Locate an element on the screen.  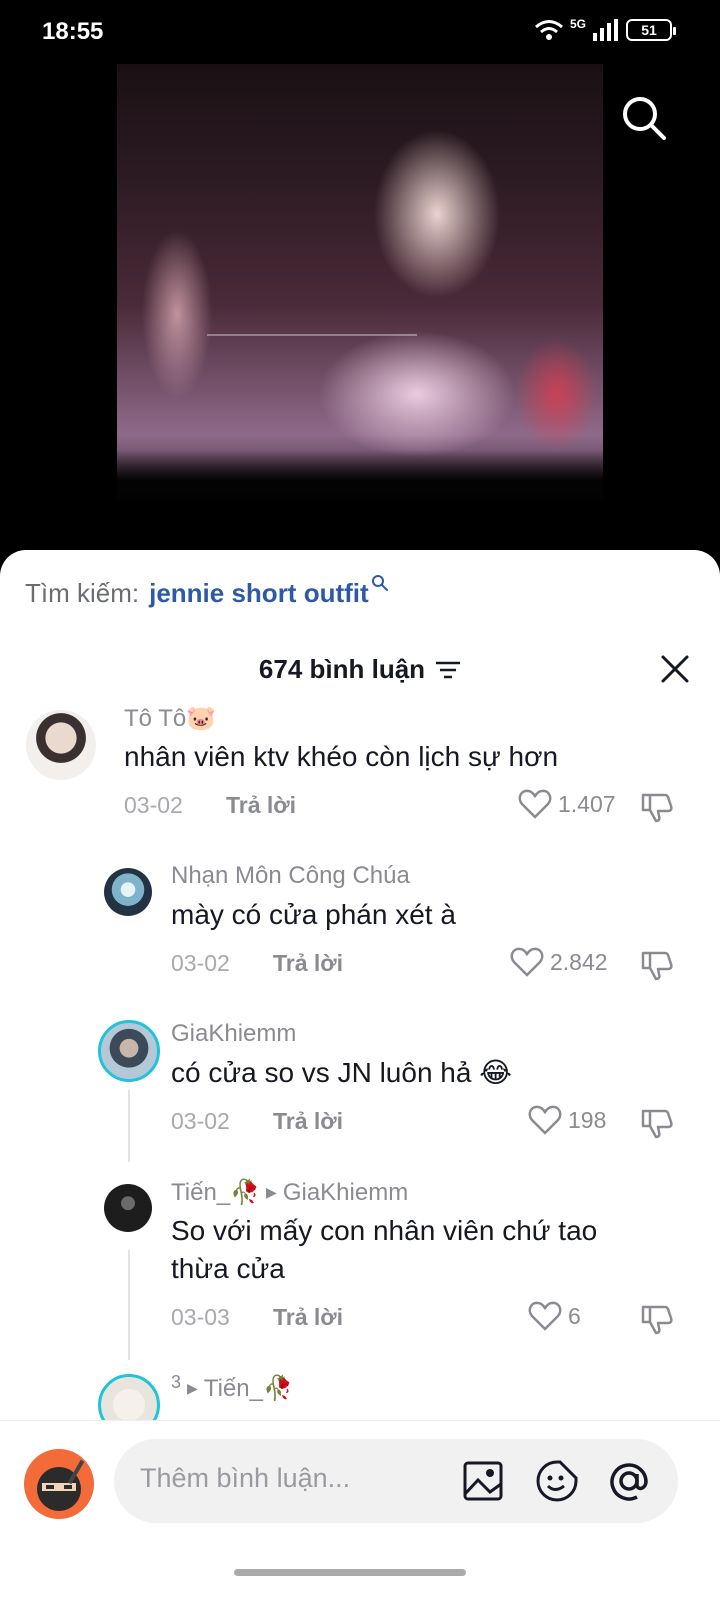
reply-to-name: GiaKhiemm is located at coordinates (345, 1193).